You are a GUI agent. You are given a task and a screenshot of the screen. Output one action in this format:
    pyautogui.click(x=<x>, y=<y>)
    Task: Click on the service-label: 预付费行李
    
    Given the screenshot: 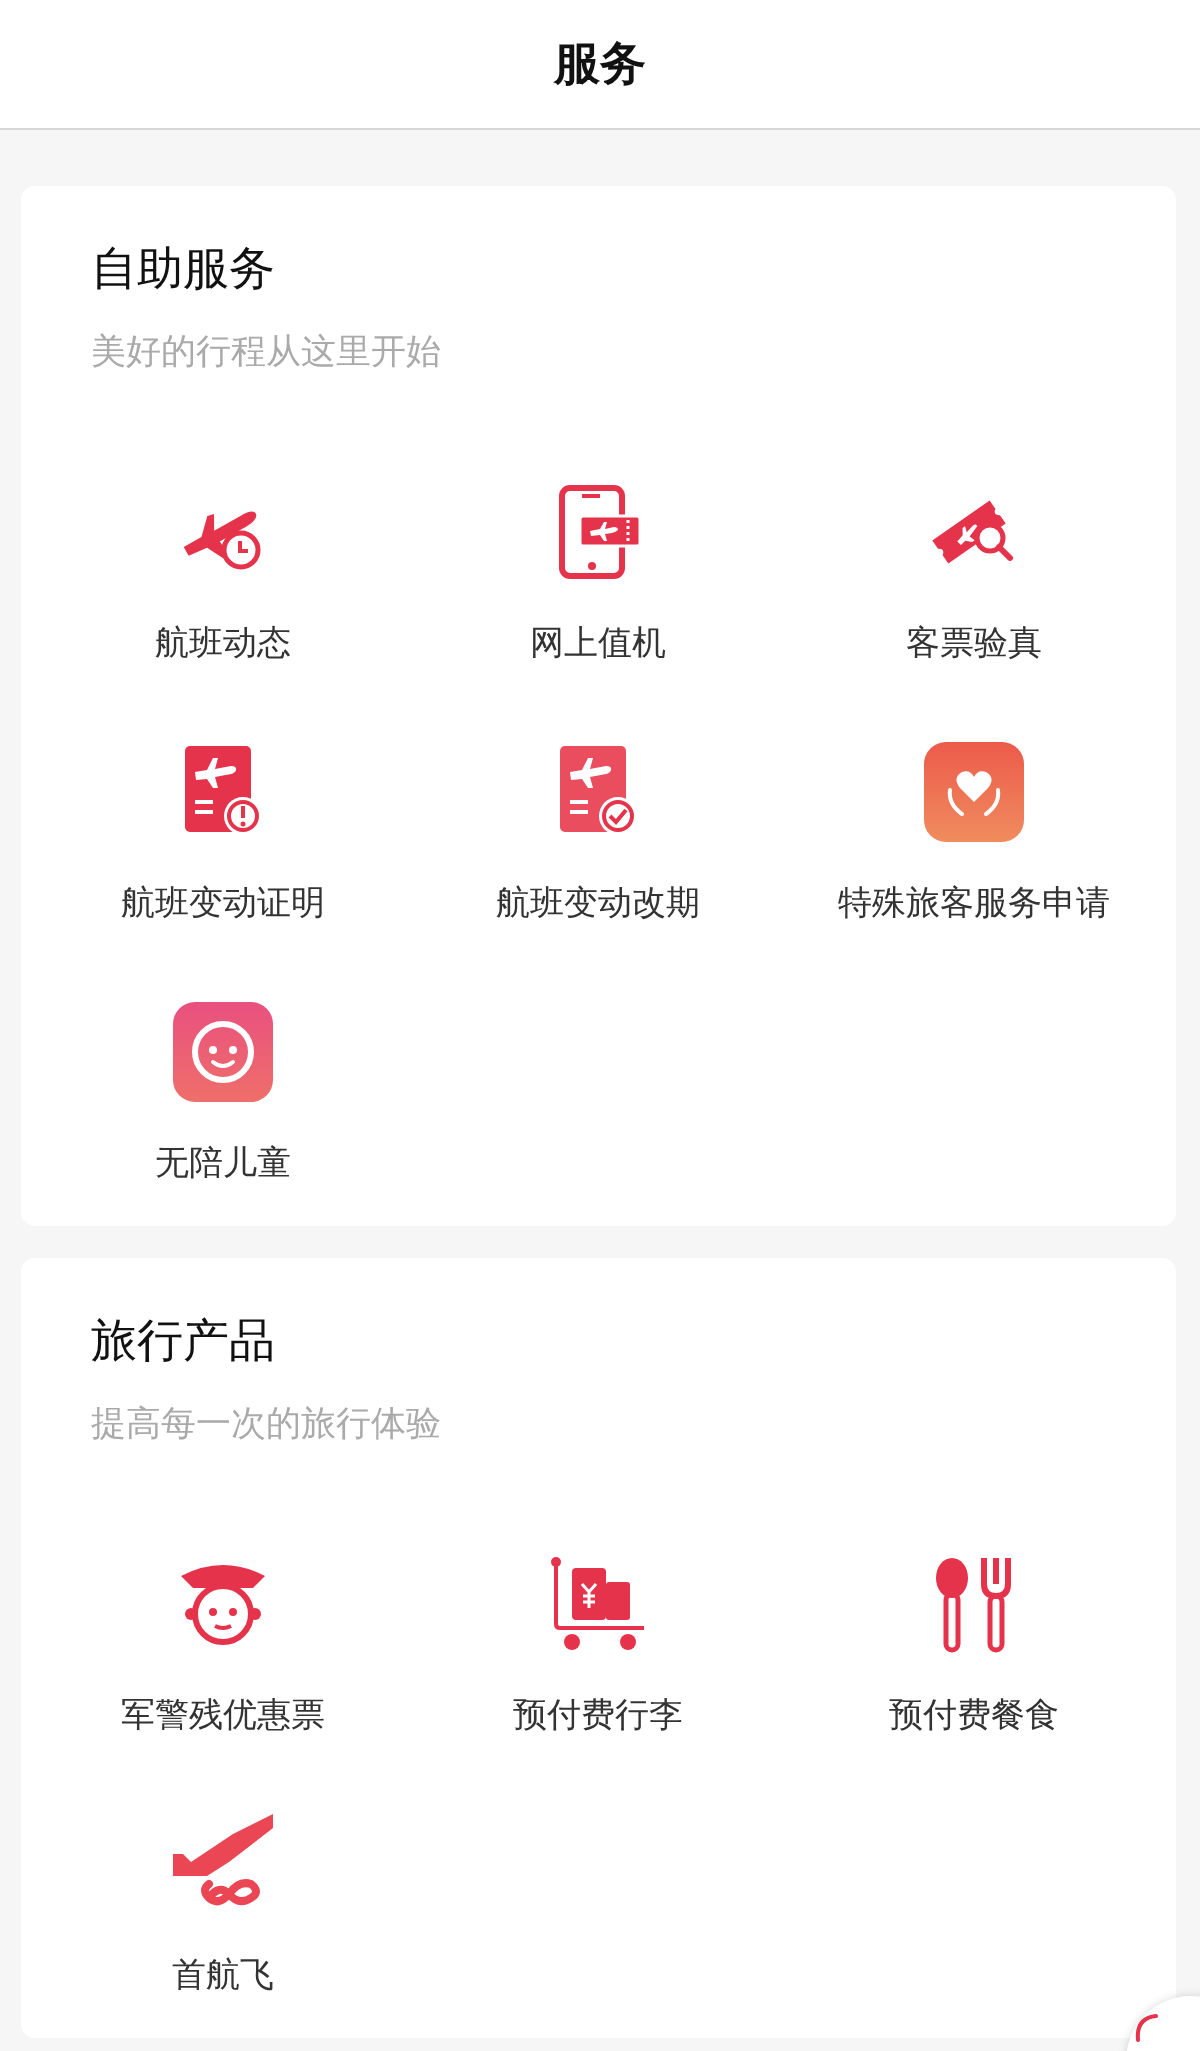 What is the action you would take?
    pyautogui.click(x=598, y=1714)
    